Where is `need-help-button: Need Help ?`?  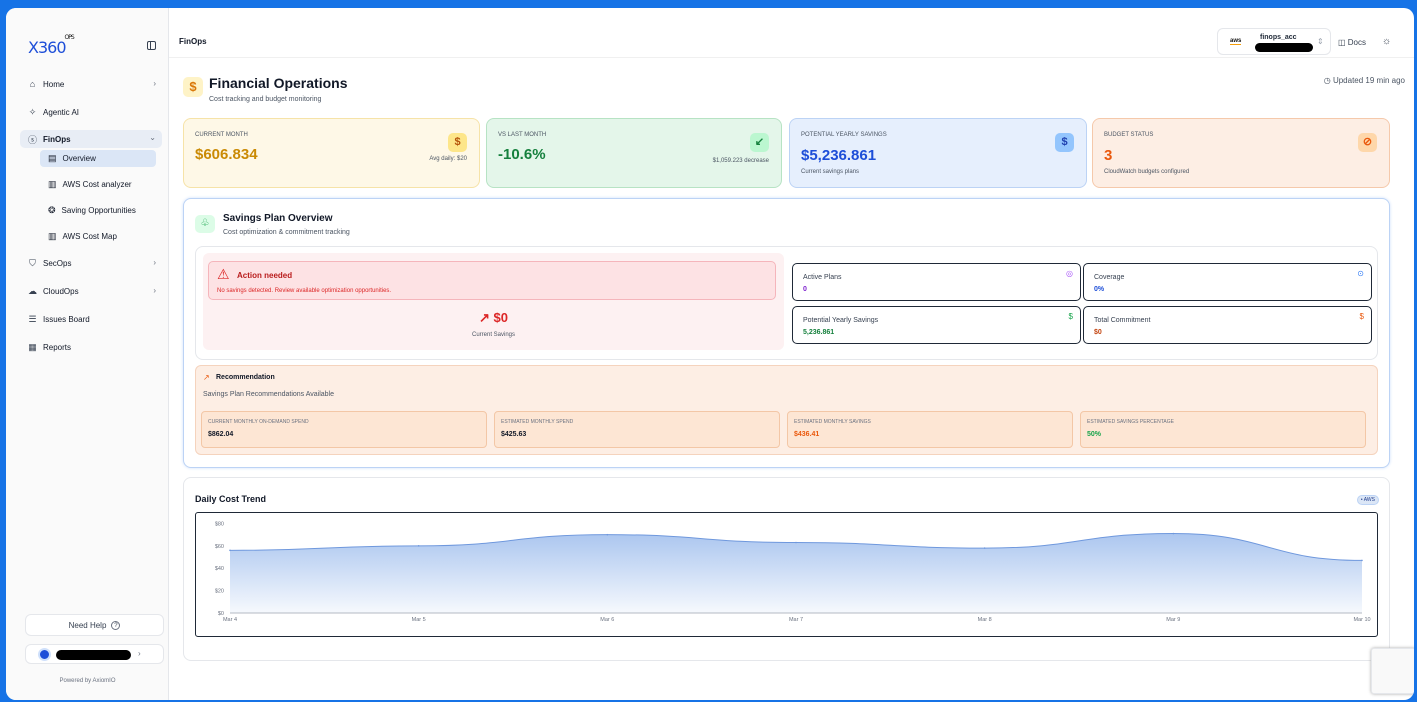 need-help-button: Need Help ? is located at coordinates (94, 625).